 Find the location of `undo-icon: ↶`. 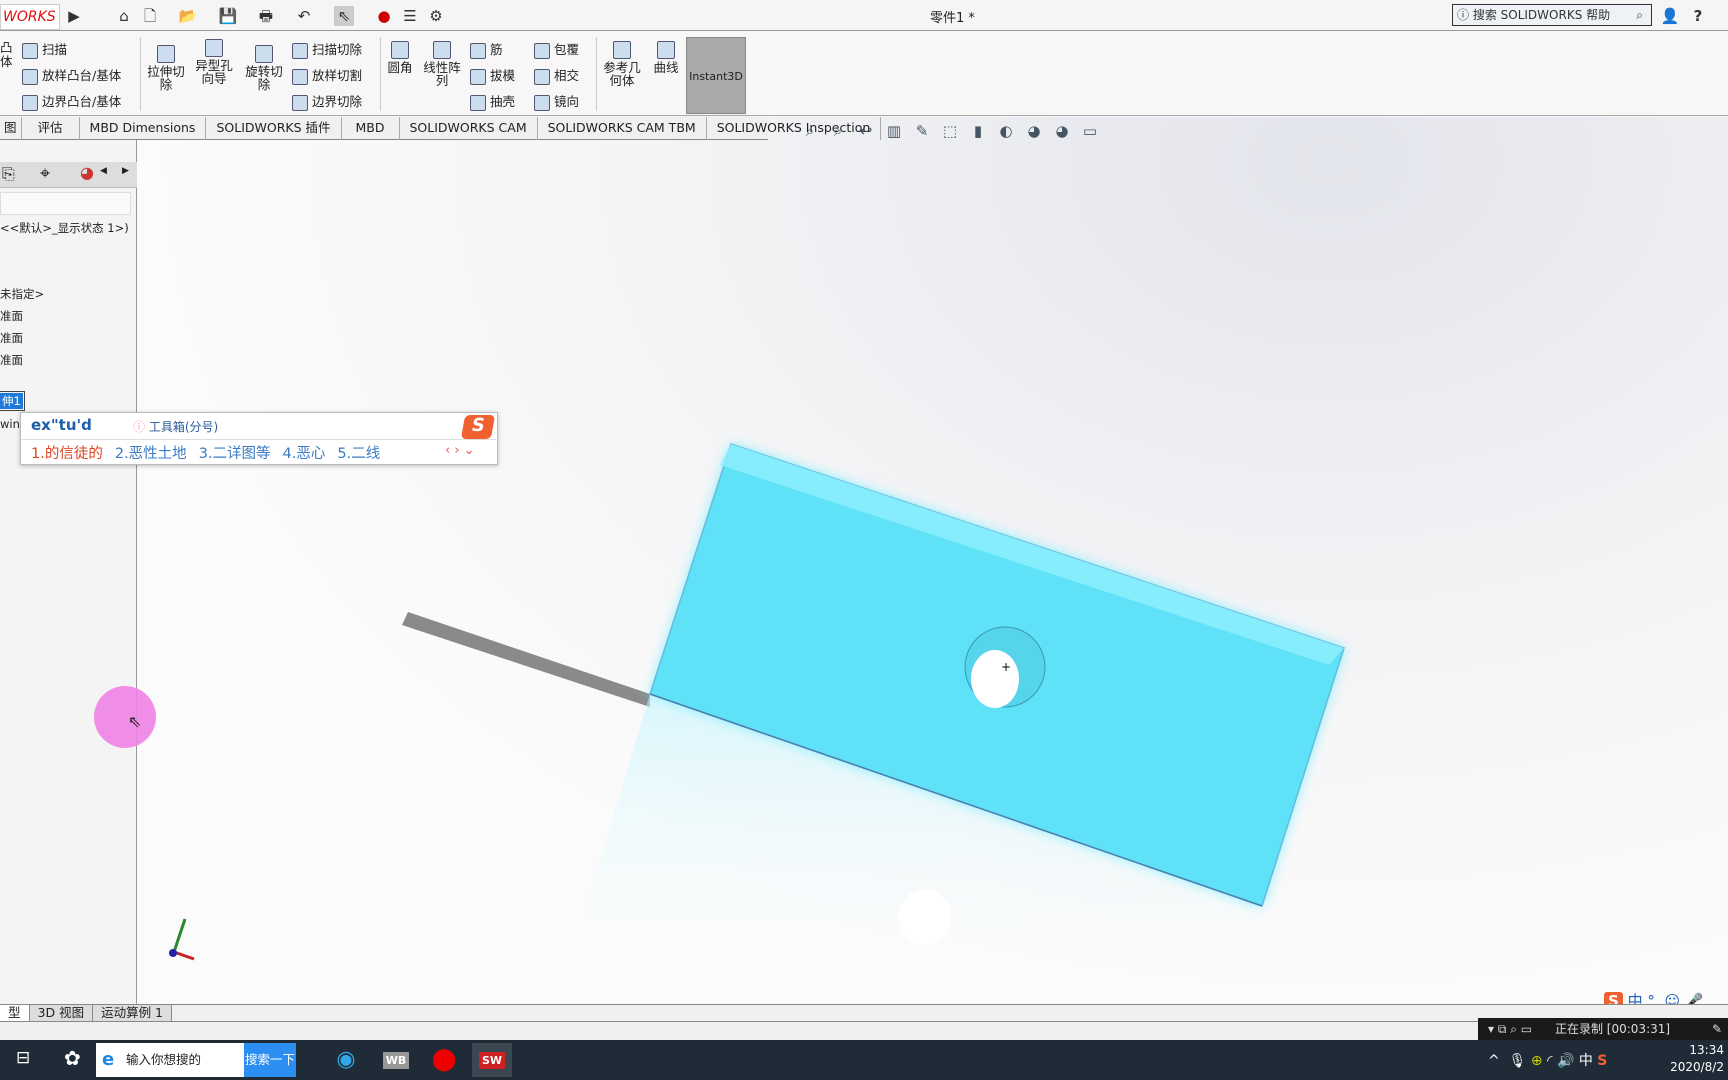

undo-icon: ↶ is located at coordinates (304, 16).